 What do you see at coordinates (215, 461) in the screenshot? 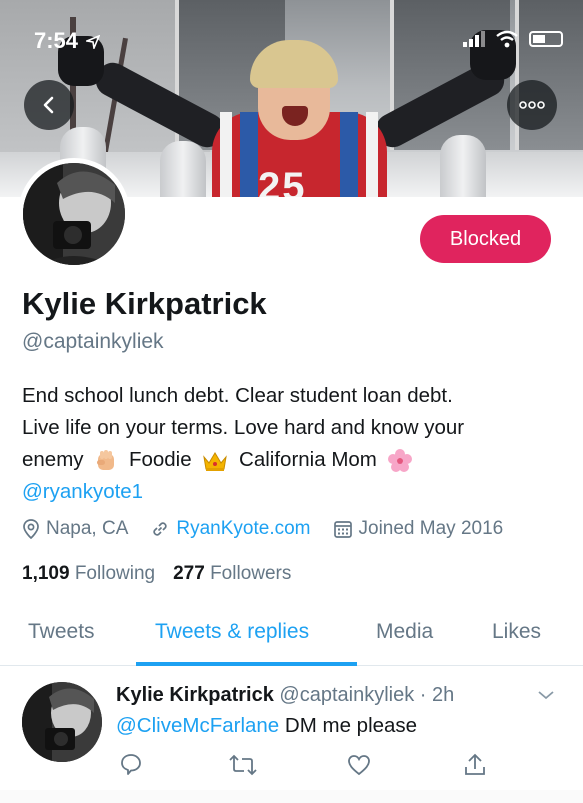
I see `crown-emoji-icon` at bounding box center [215, 461].